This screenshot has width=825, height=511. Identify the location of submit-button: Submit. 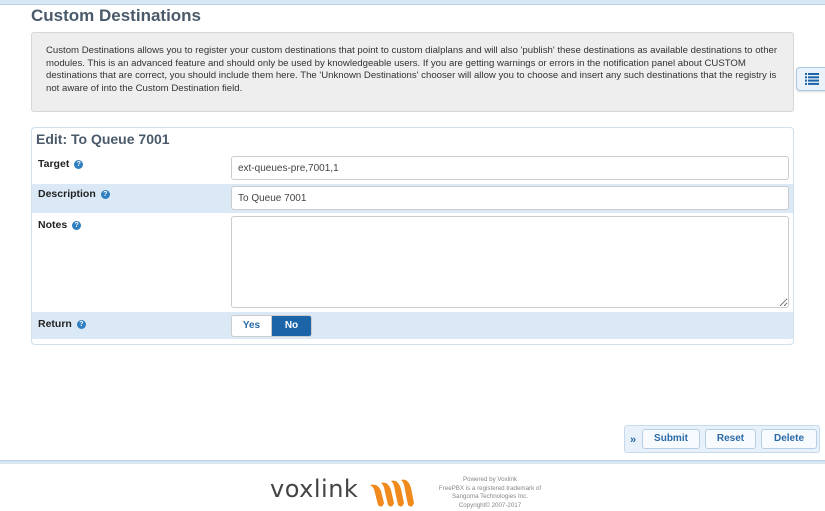
(671, 439).